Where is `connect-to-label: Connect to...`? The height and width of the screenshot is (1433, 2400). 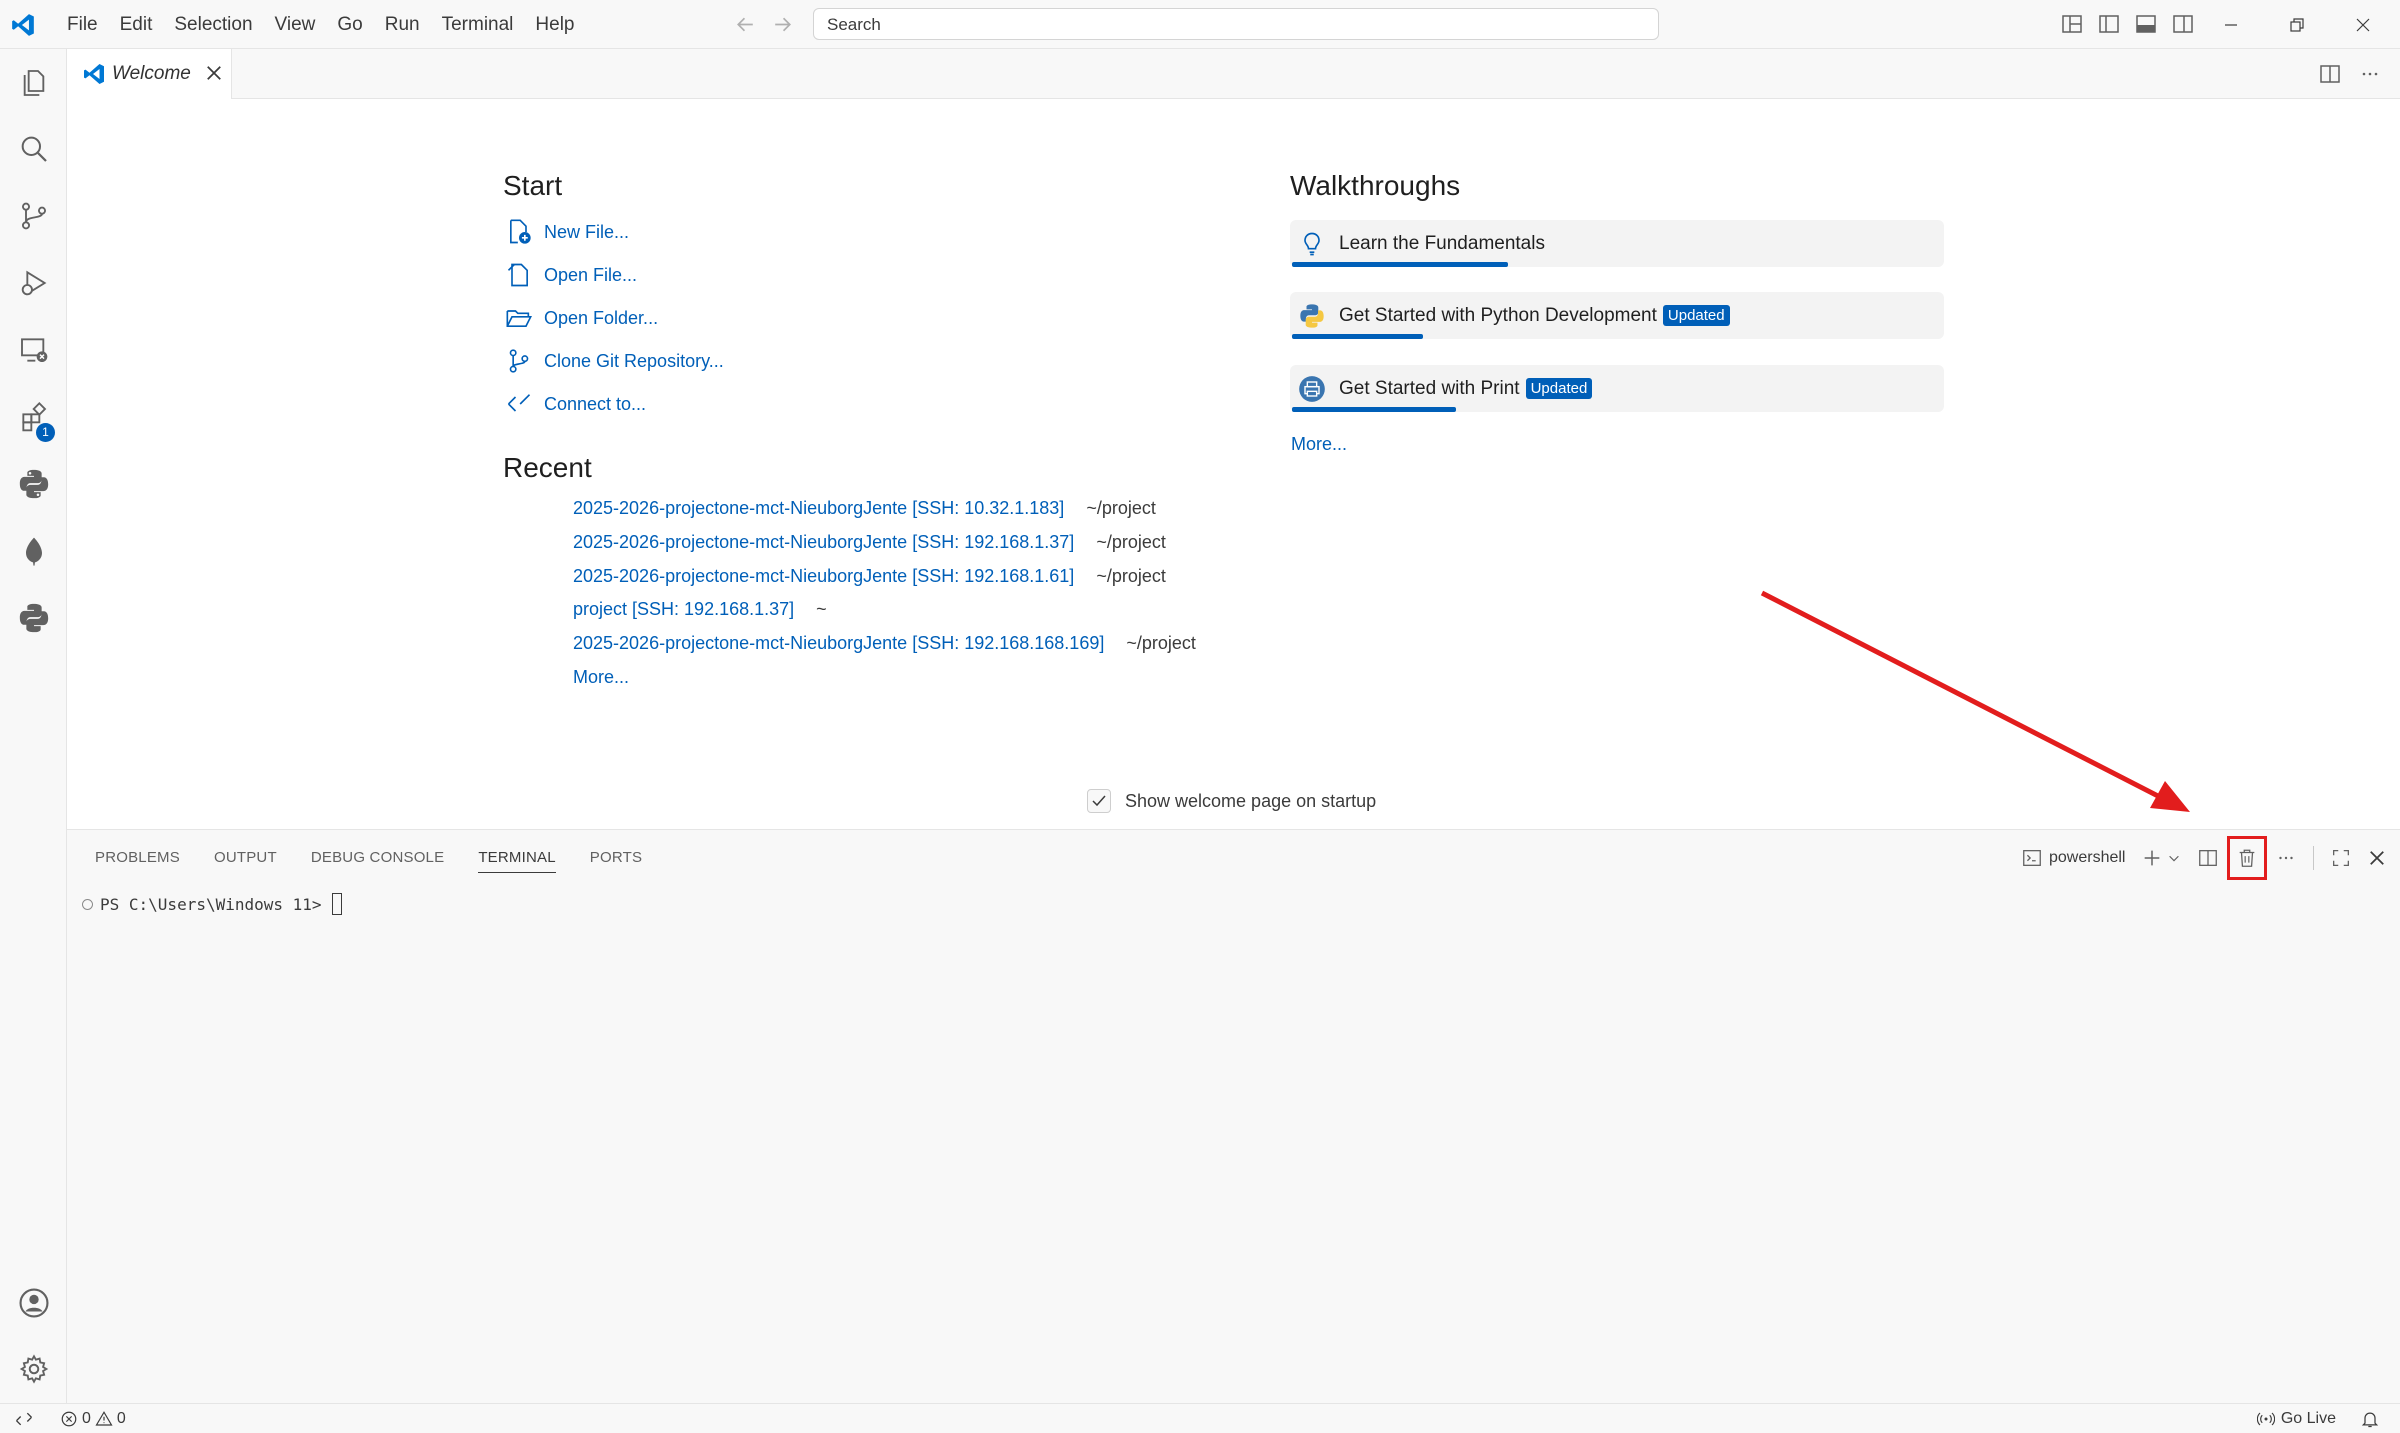
connect-to-label: Connect to... is located at coordinates (595, 403).